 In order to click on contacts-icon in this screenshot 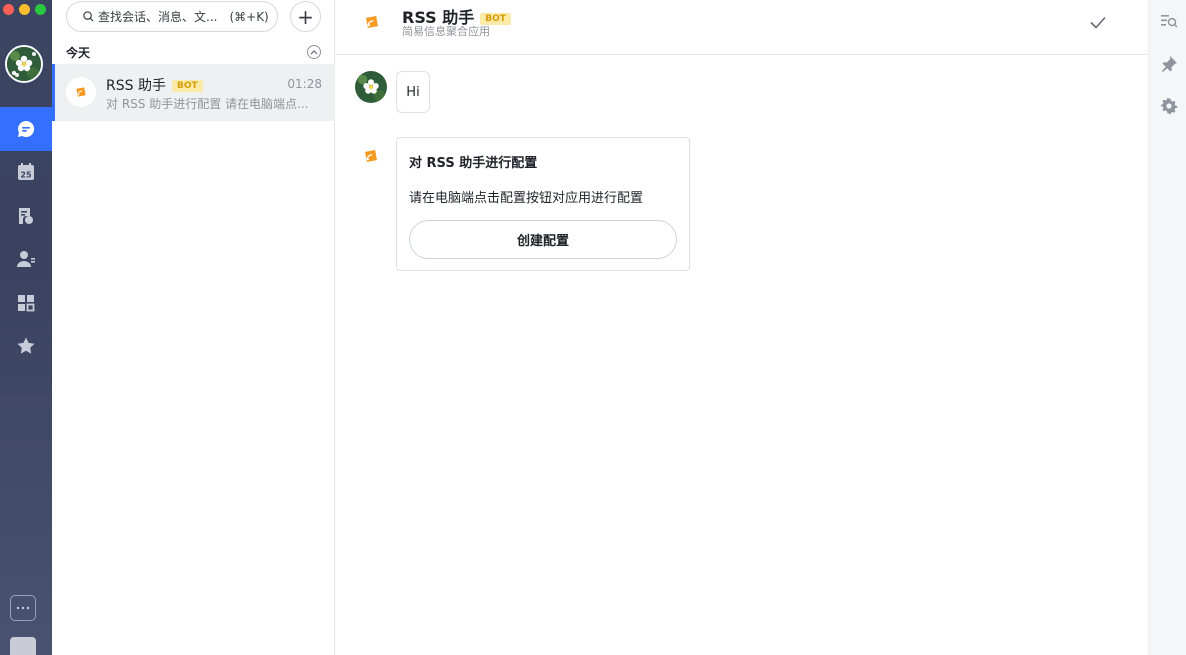, I will do `click(26, 259)`.